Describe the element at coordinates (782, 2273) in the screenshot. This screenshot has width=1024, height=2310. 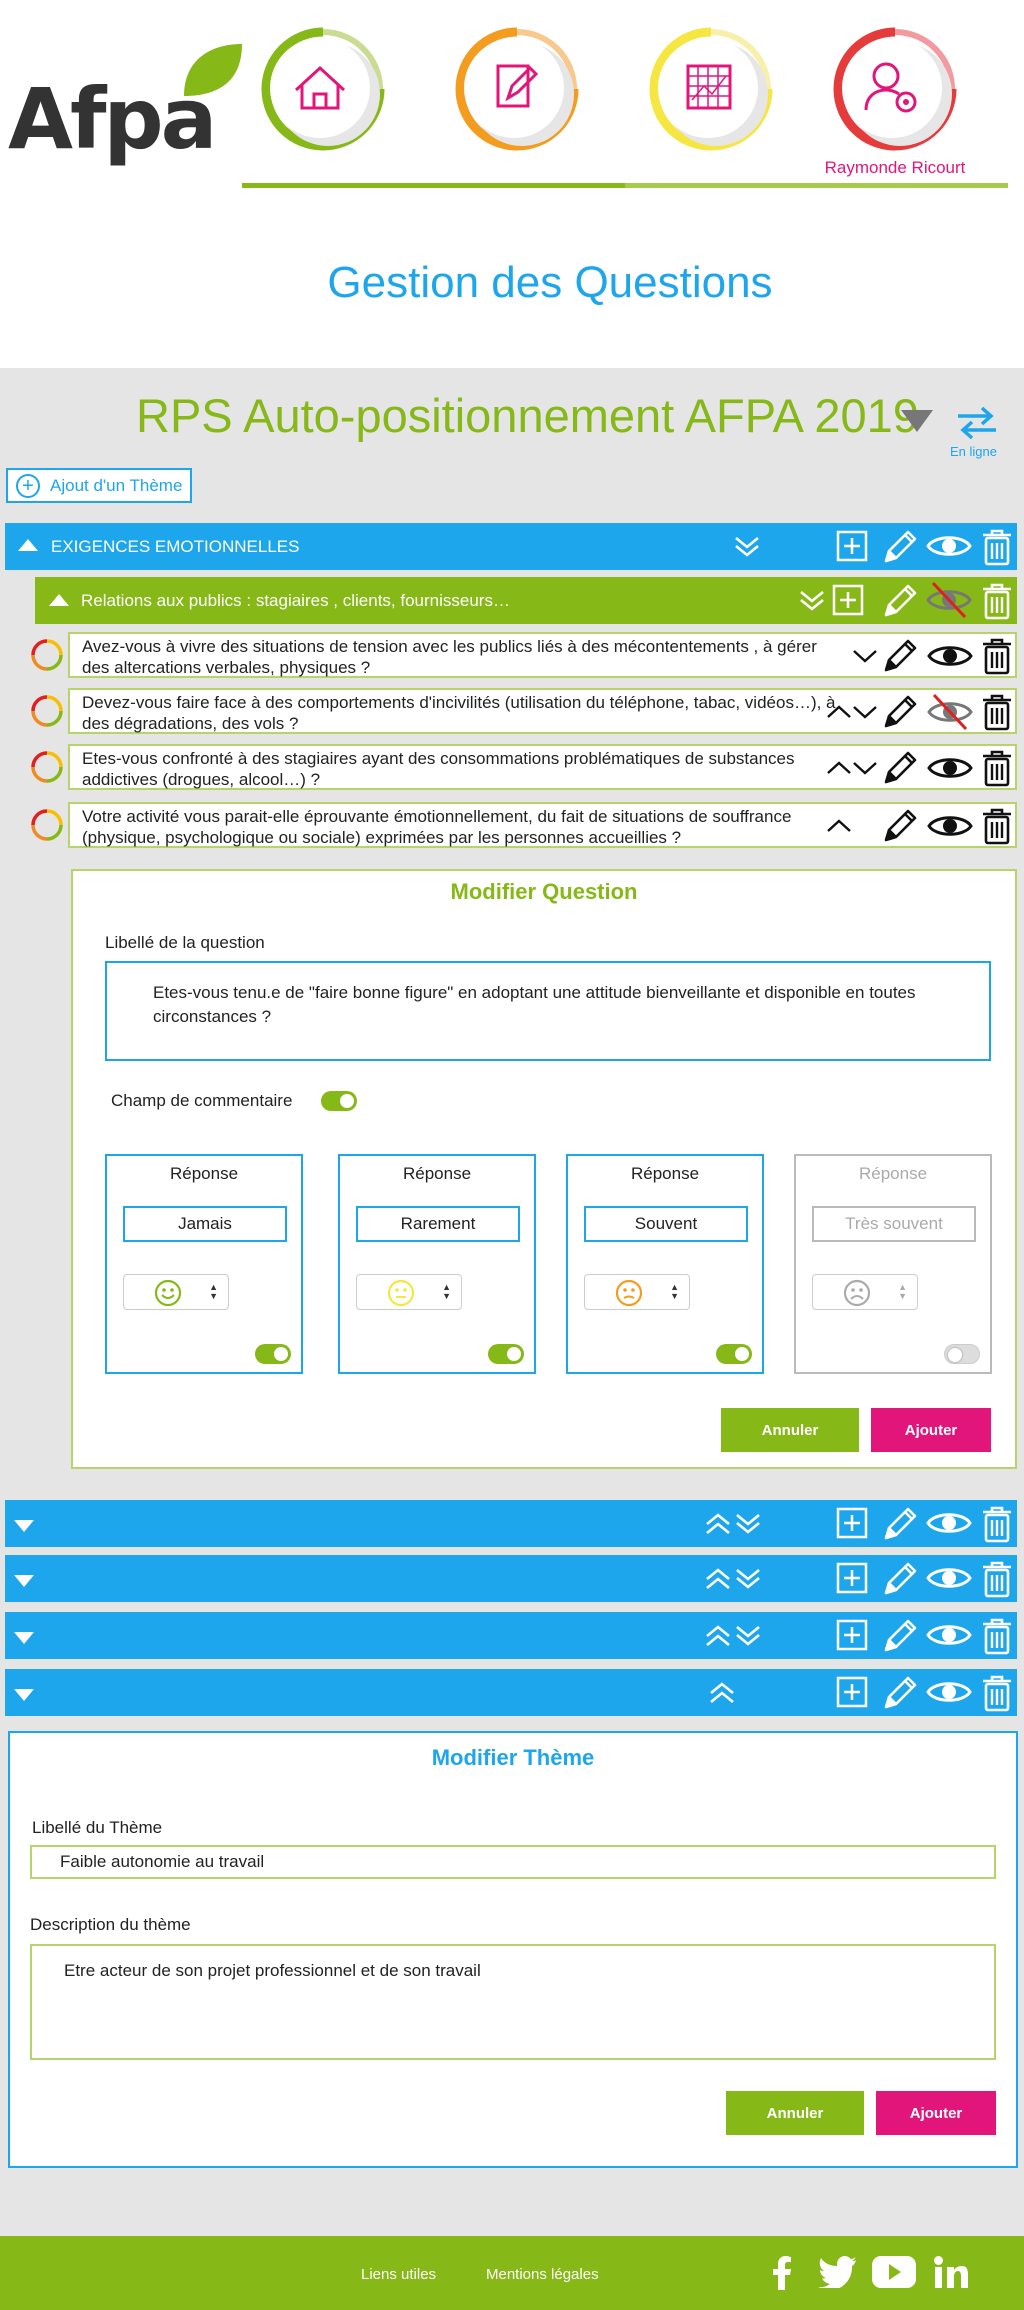
I see `facebook-icon` at that location.